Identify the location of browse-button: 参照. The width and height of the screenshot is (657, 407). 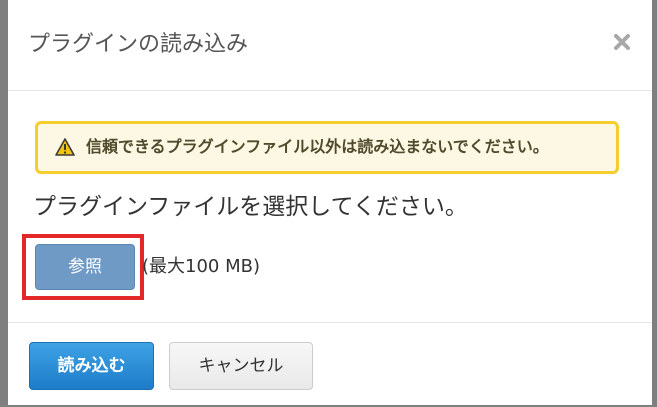
(85, 267).